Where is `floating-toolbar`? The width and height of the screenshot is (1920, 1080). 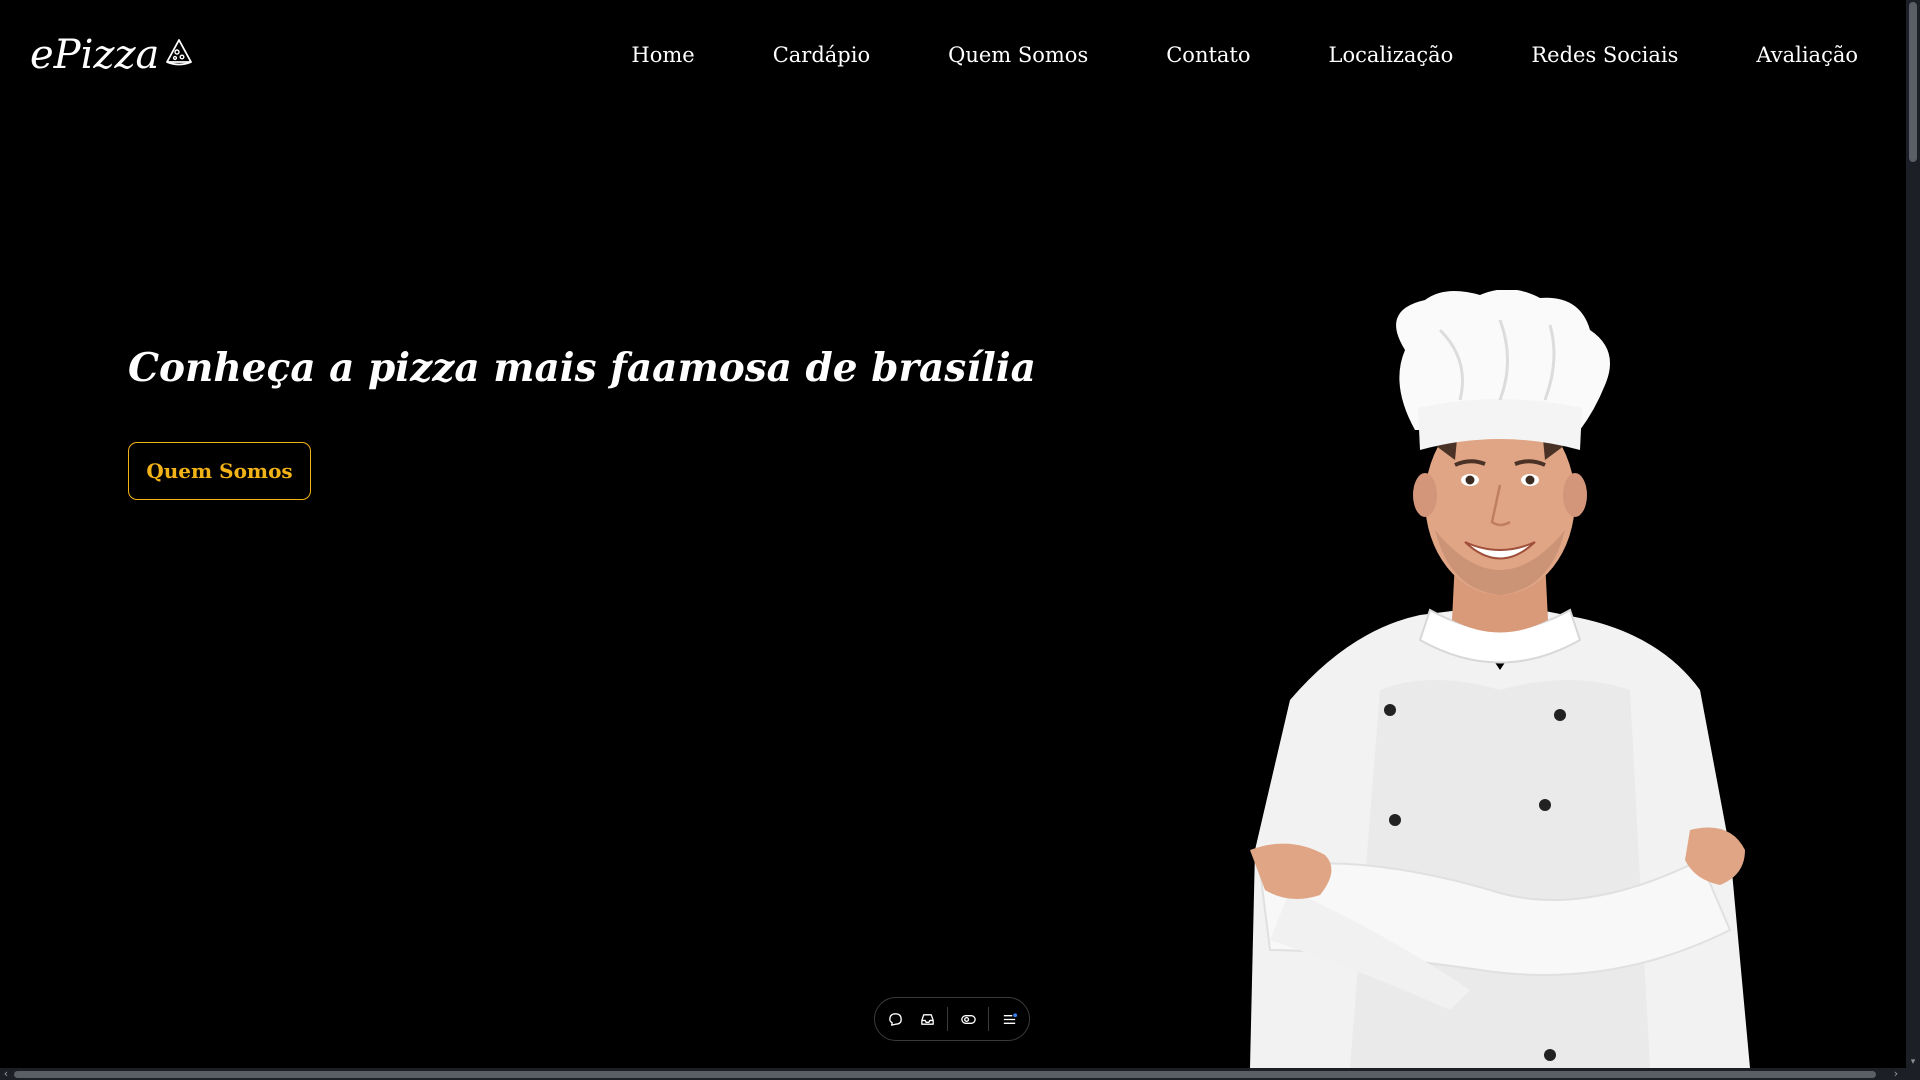
floating-toolbar is located at coordinates (952, 1019).